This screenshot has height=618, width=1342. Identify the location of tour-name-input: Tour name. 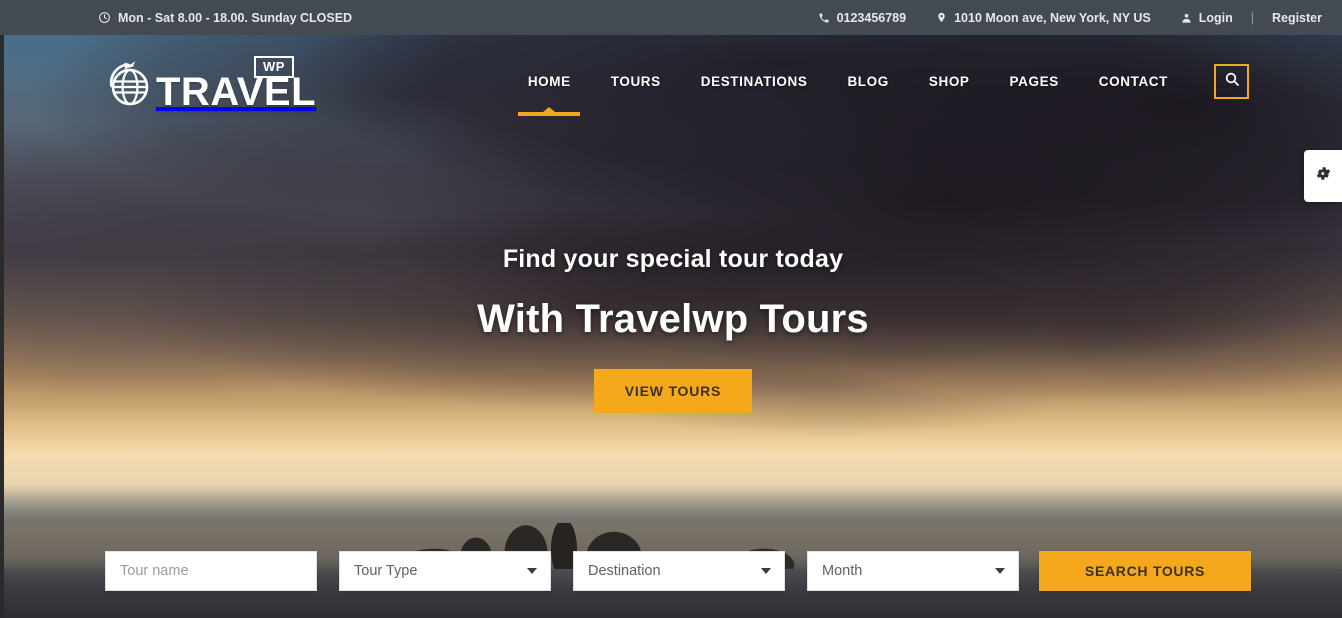
(211, 570).